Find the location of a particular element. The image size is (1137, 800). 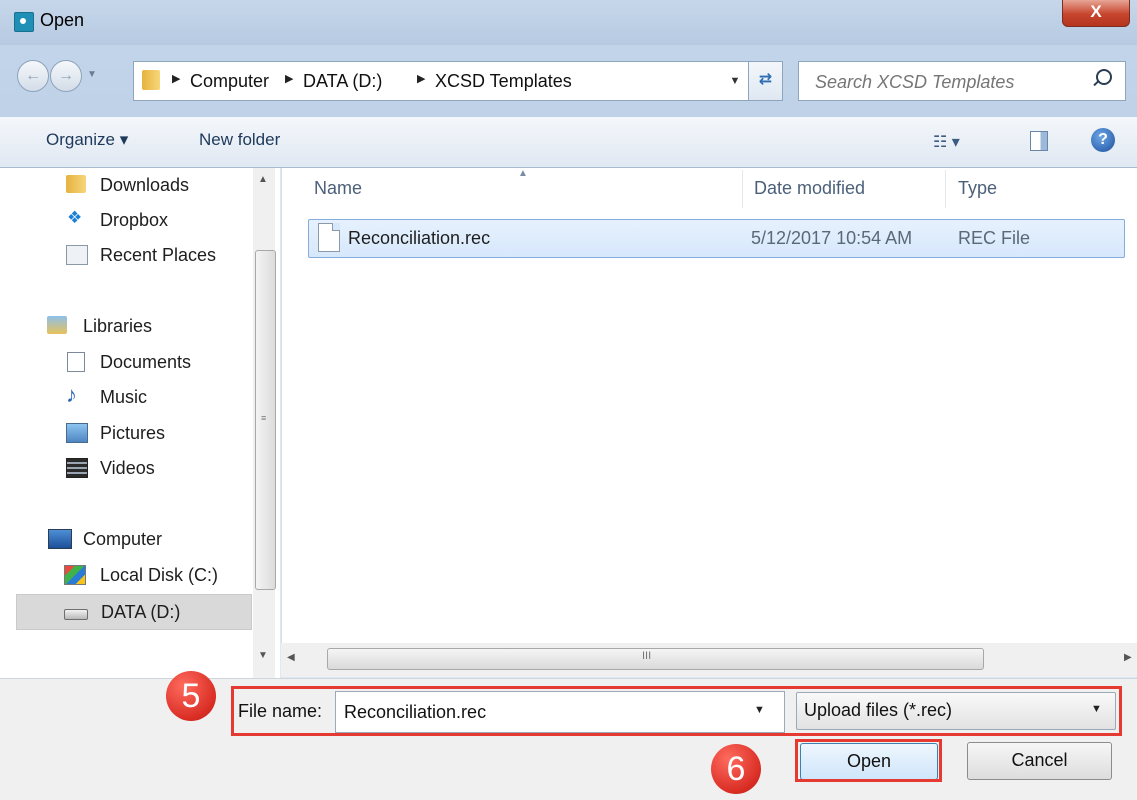

sidebar-item-data-drive: DATA (D:) is located at coordinates (134, 612).